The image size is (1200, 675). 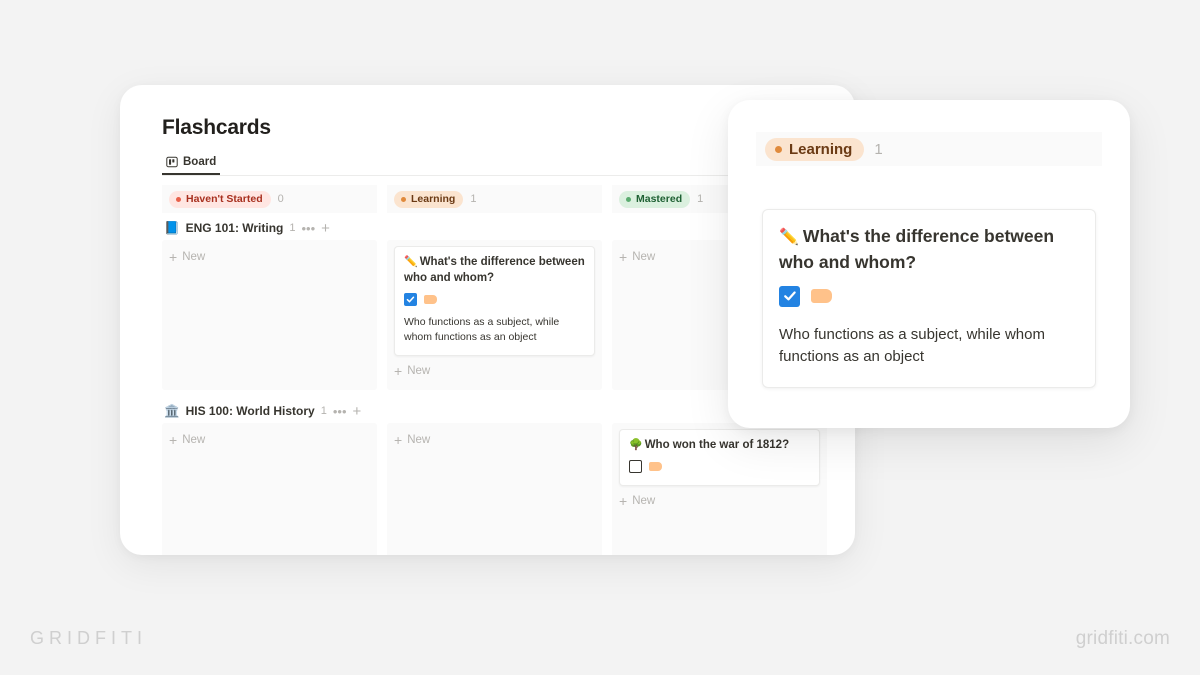 I want to click on column-havent-started-eng101: + New, so click(x=269, y=315).